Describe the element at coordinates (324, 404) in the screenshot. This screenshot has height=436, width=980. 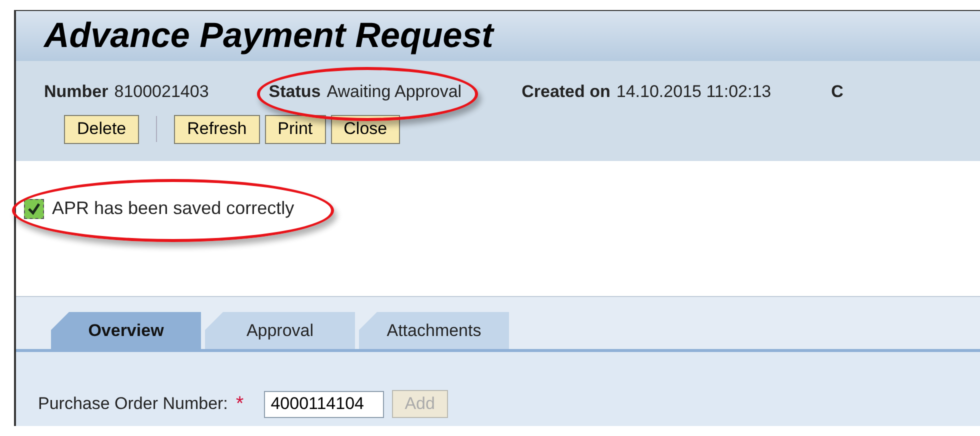
I see `input-field: 4000114104` at that location.